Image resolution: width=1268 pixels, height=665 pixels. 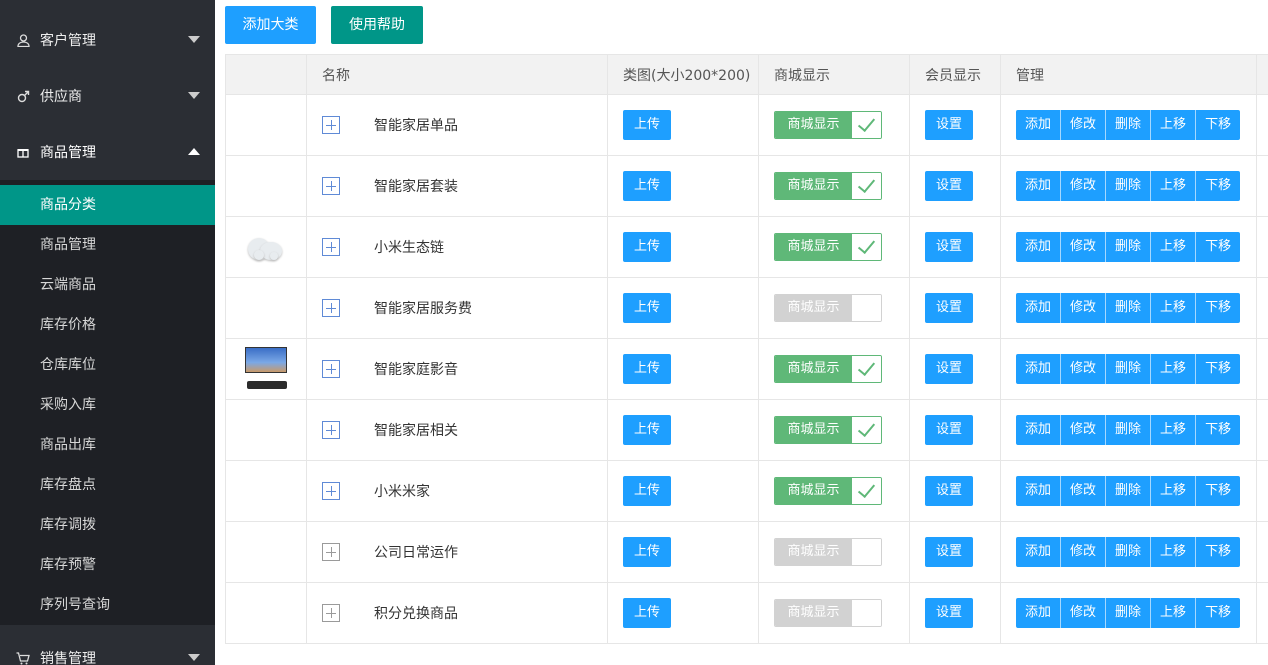 I want to click on sidebar-item-purchase-inbound: 采购入库, so click(x=107, y=405).